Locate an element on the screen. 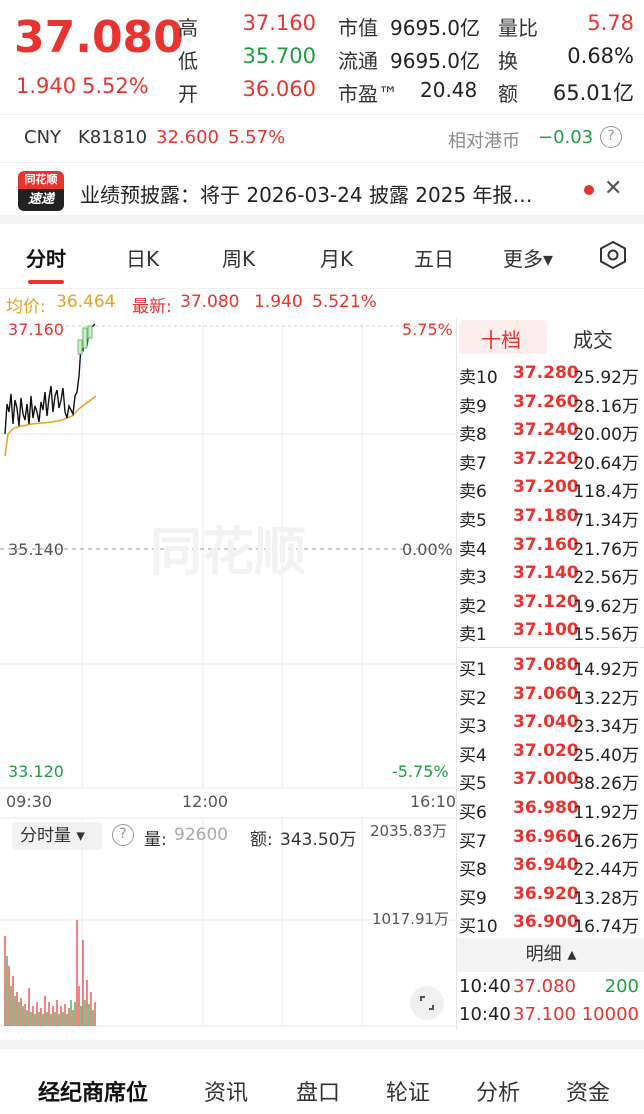 This screenshot has width=644, height=1114. tab-trades: 成交 is located at coordinates (593, 338).